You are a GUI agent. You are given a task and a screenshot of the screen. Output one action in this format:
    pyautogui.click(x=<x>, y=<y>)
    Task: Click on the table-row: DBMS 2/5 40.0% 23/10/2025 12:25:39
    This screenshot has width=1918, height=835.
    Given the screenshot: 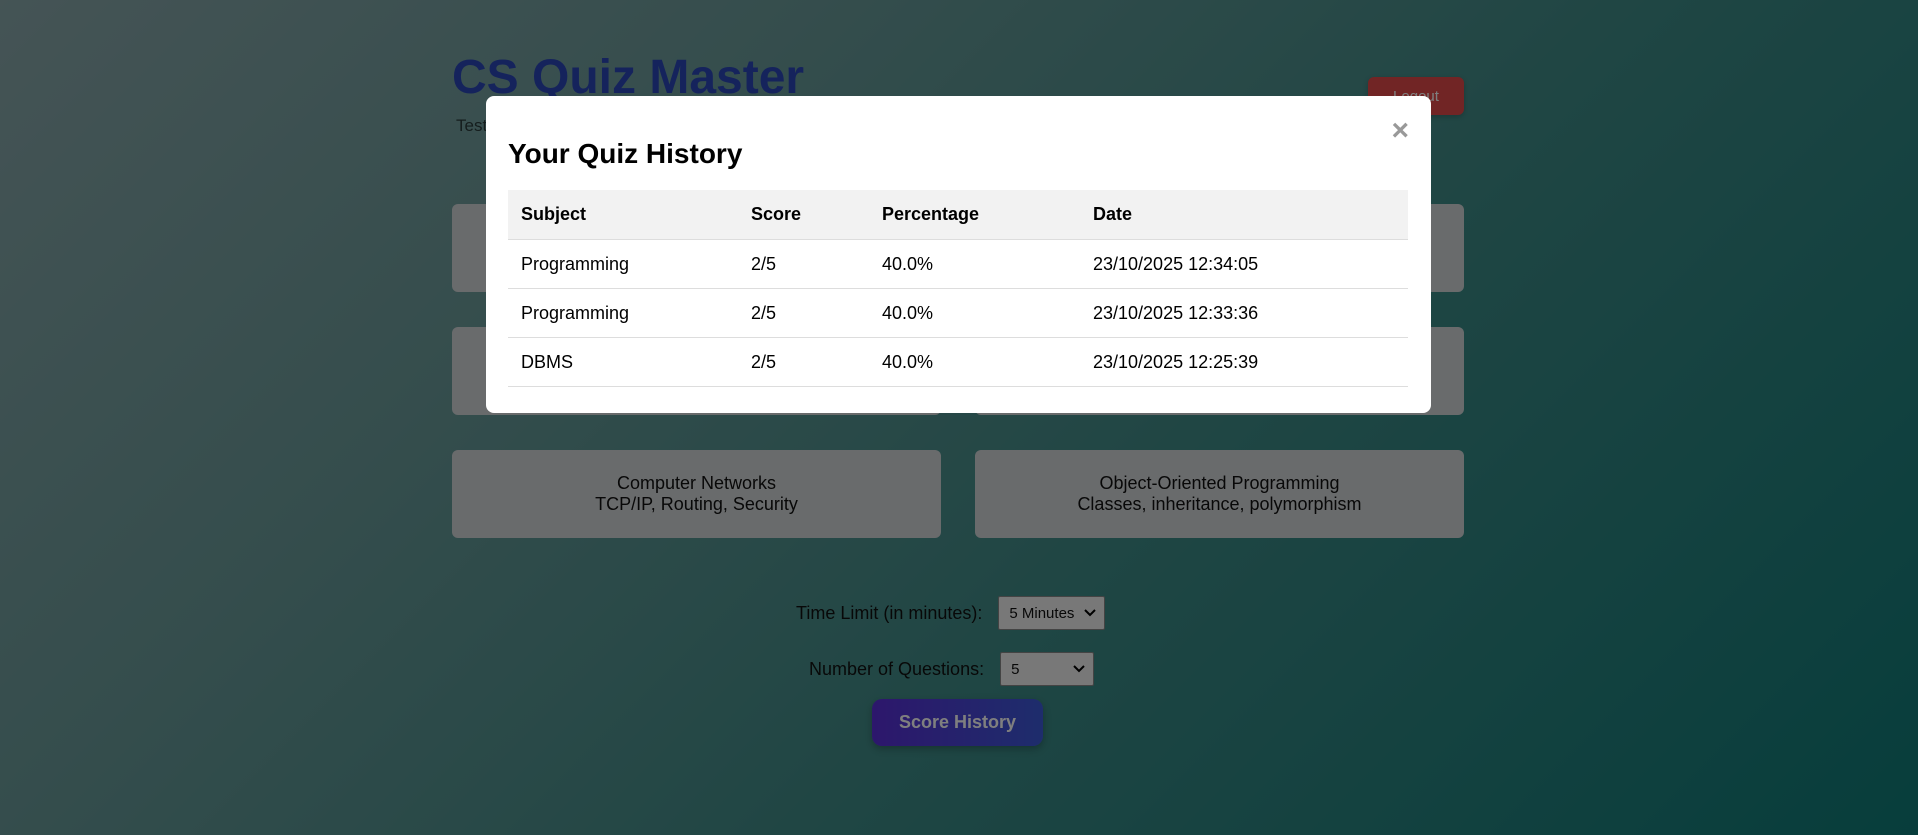 What is the action you would take?
    pyautogui.click(x=958, y=362)
    